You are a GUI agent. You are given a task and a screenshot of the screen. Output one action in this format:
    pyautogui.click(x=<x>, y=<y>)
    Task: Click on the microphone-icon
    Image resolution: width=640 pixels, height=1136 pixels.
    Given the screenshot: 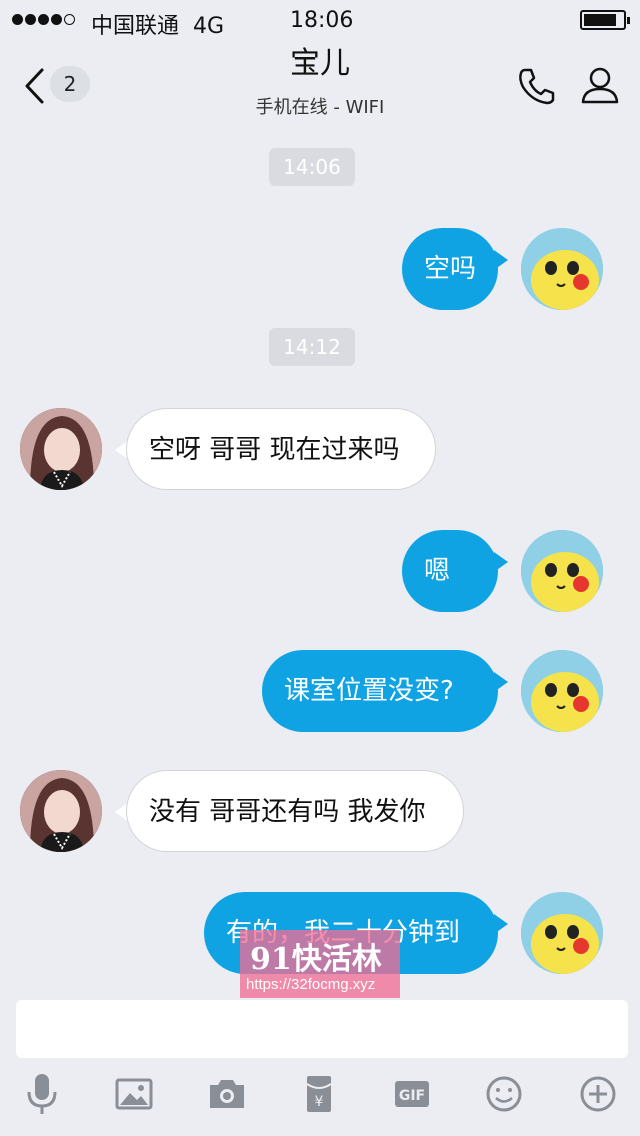 What is the action you would take?
    pyautogui.click(x=42, y=1094)
    